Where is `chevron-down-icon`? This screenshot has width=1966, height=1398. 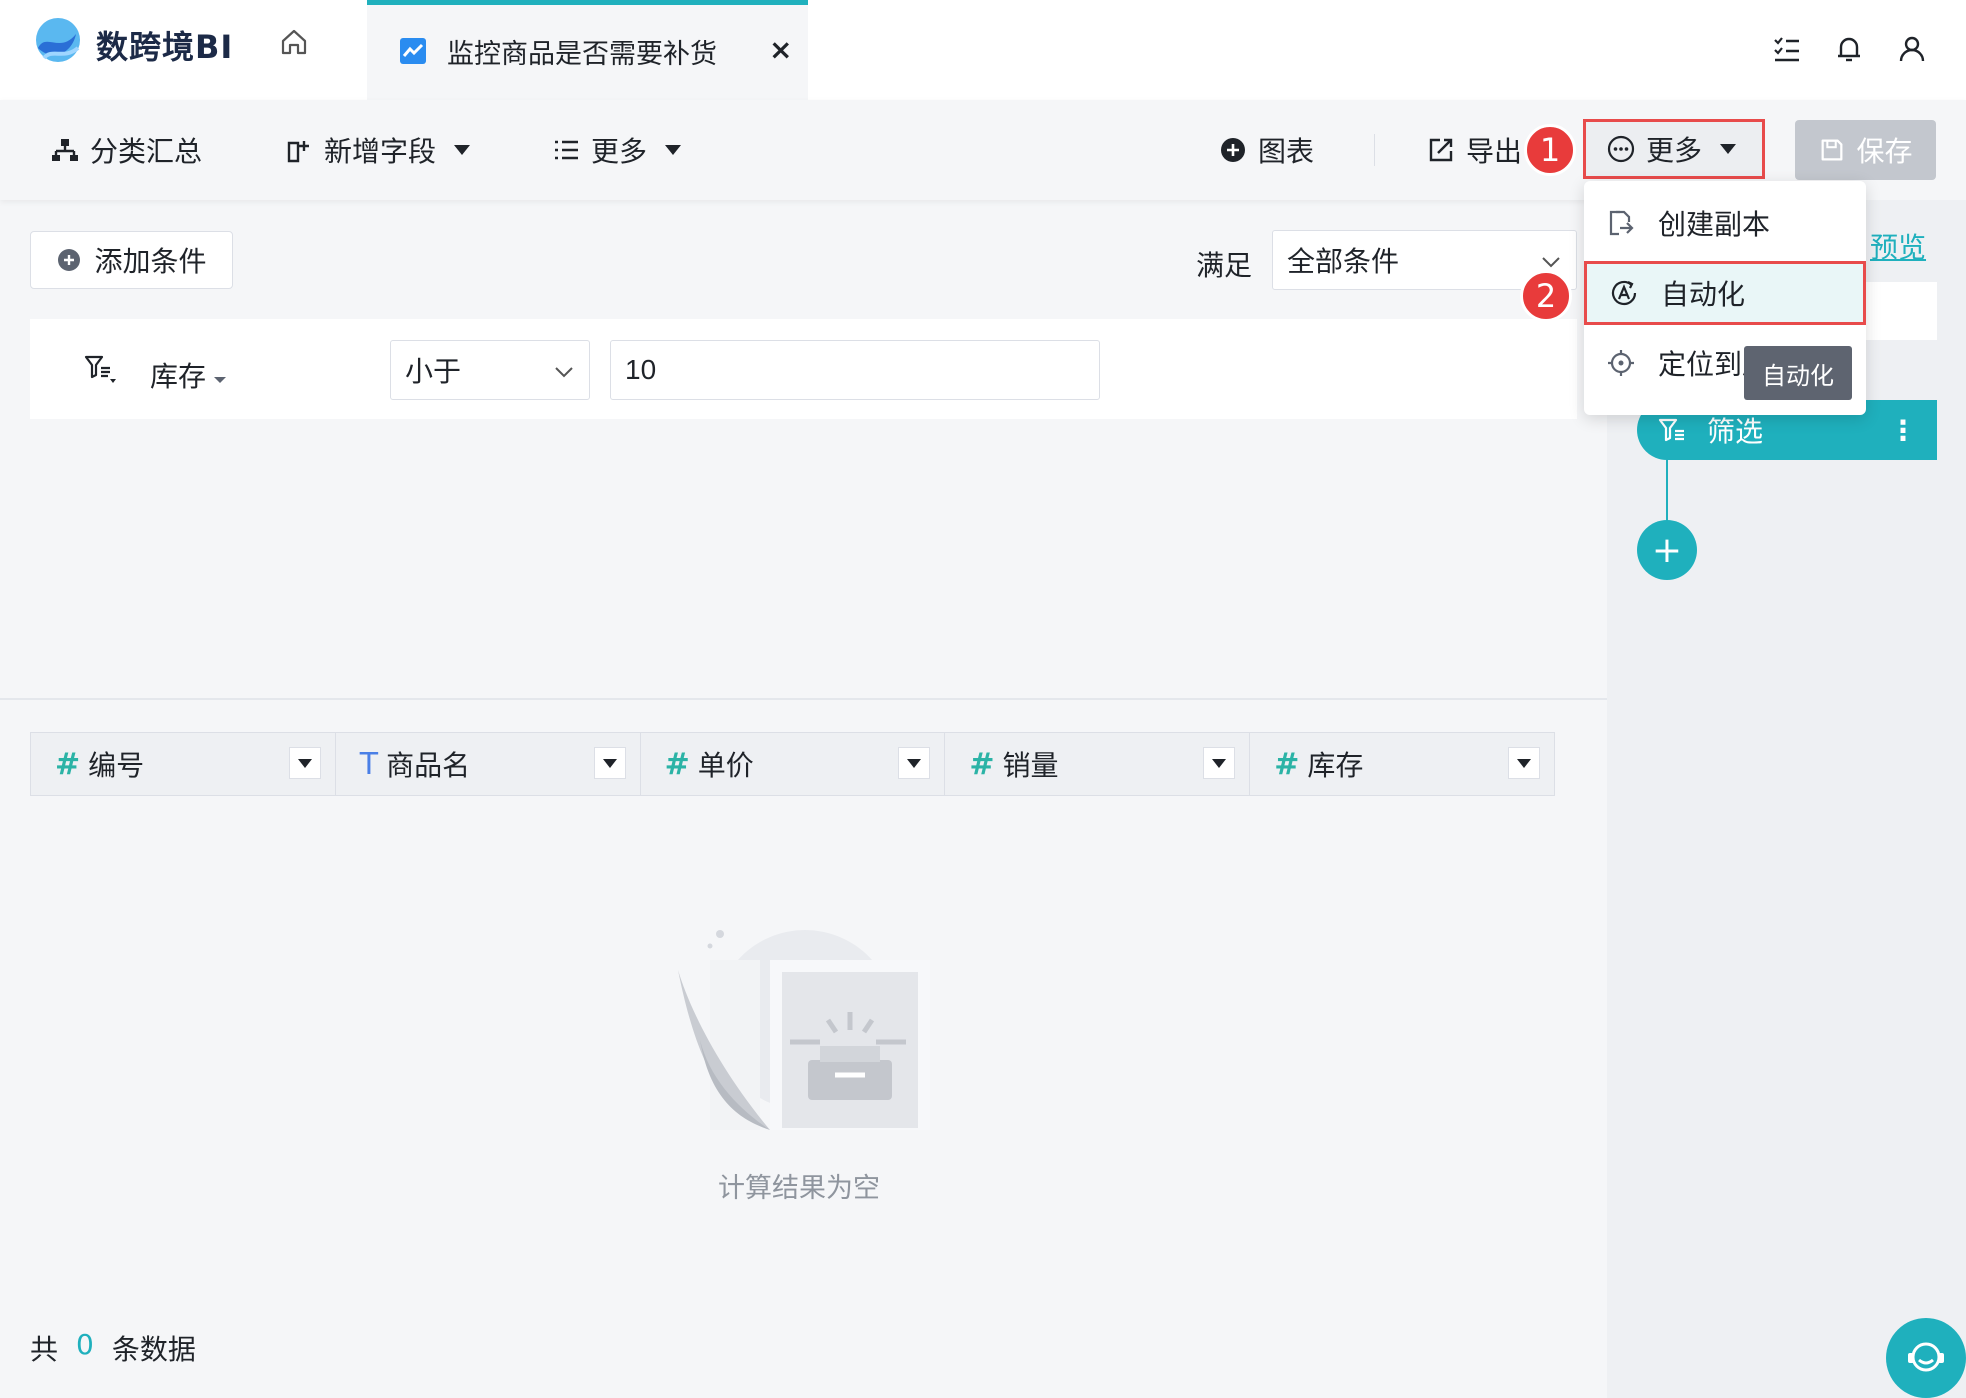 chevron-down-icon is located at coordinates (564, 372).